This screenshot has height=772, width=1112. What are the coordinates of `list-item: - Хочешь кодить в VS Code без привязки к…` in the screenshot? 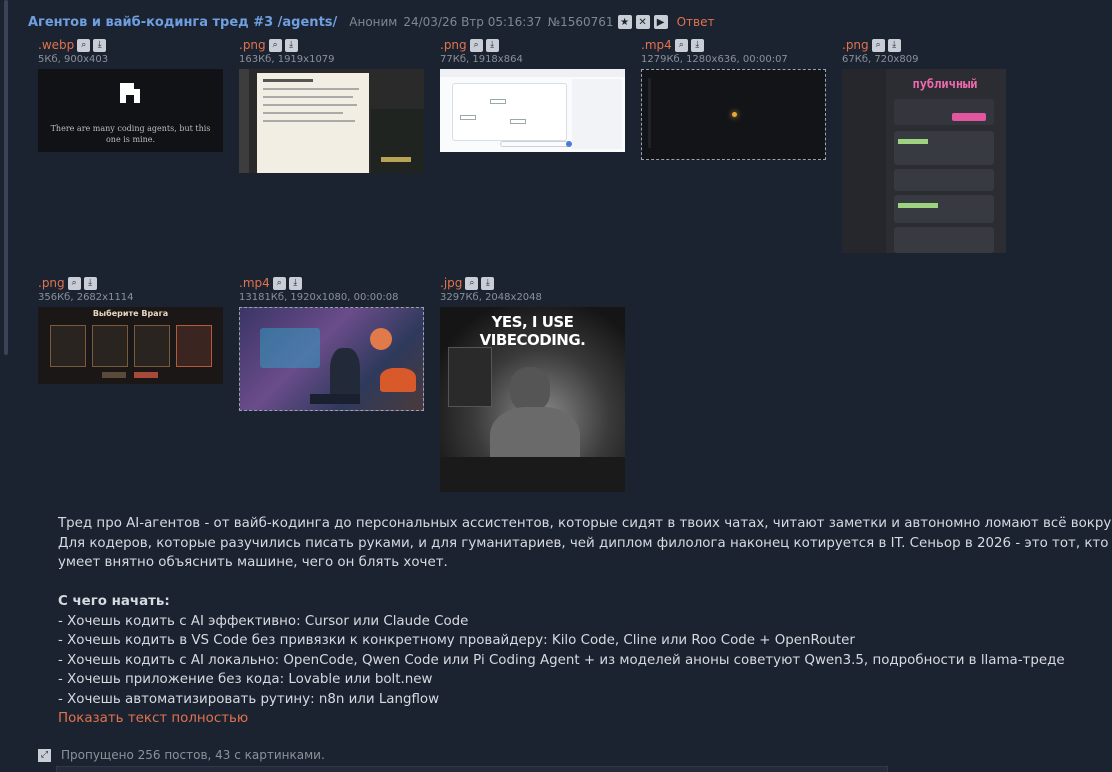 It's located at (456, 640).